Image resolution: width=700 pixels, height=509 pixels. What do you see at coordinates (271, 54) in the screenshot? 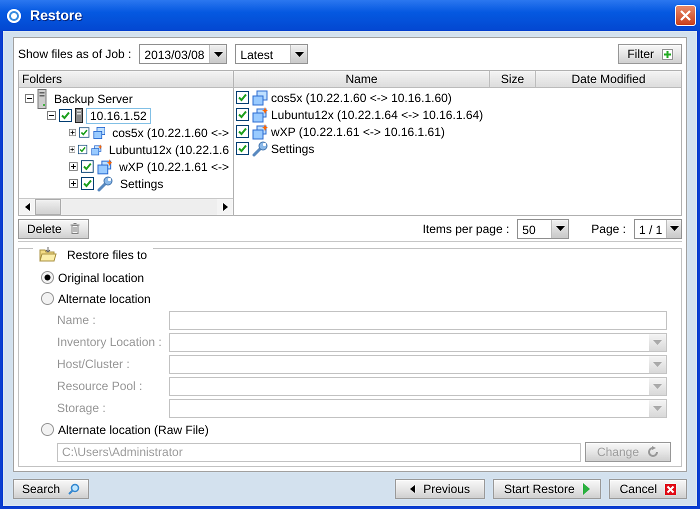
I see `version-dropdown: Latest` at bounding box center [271, 54].